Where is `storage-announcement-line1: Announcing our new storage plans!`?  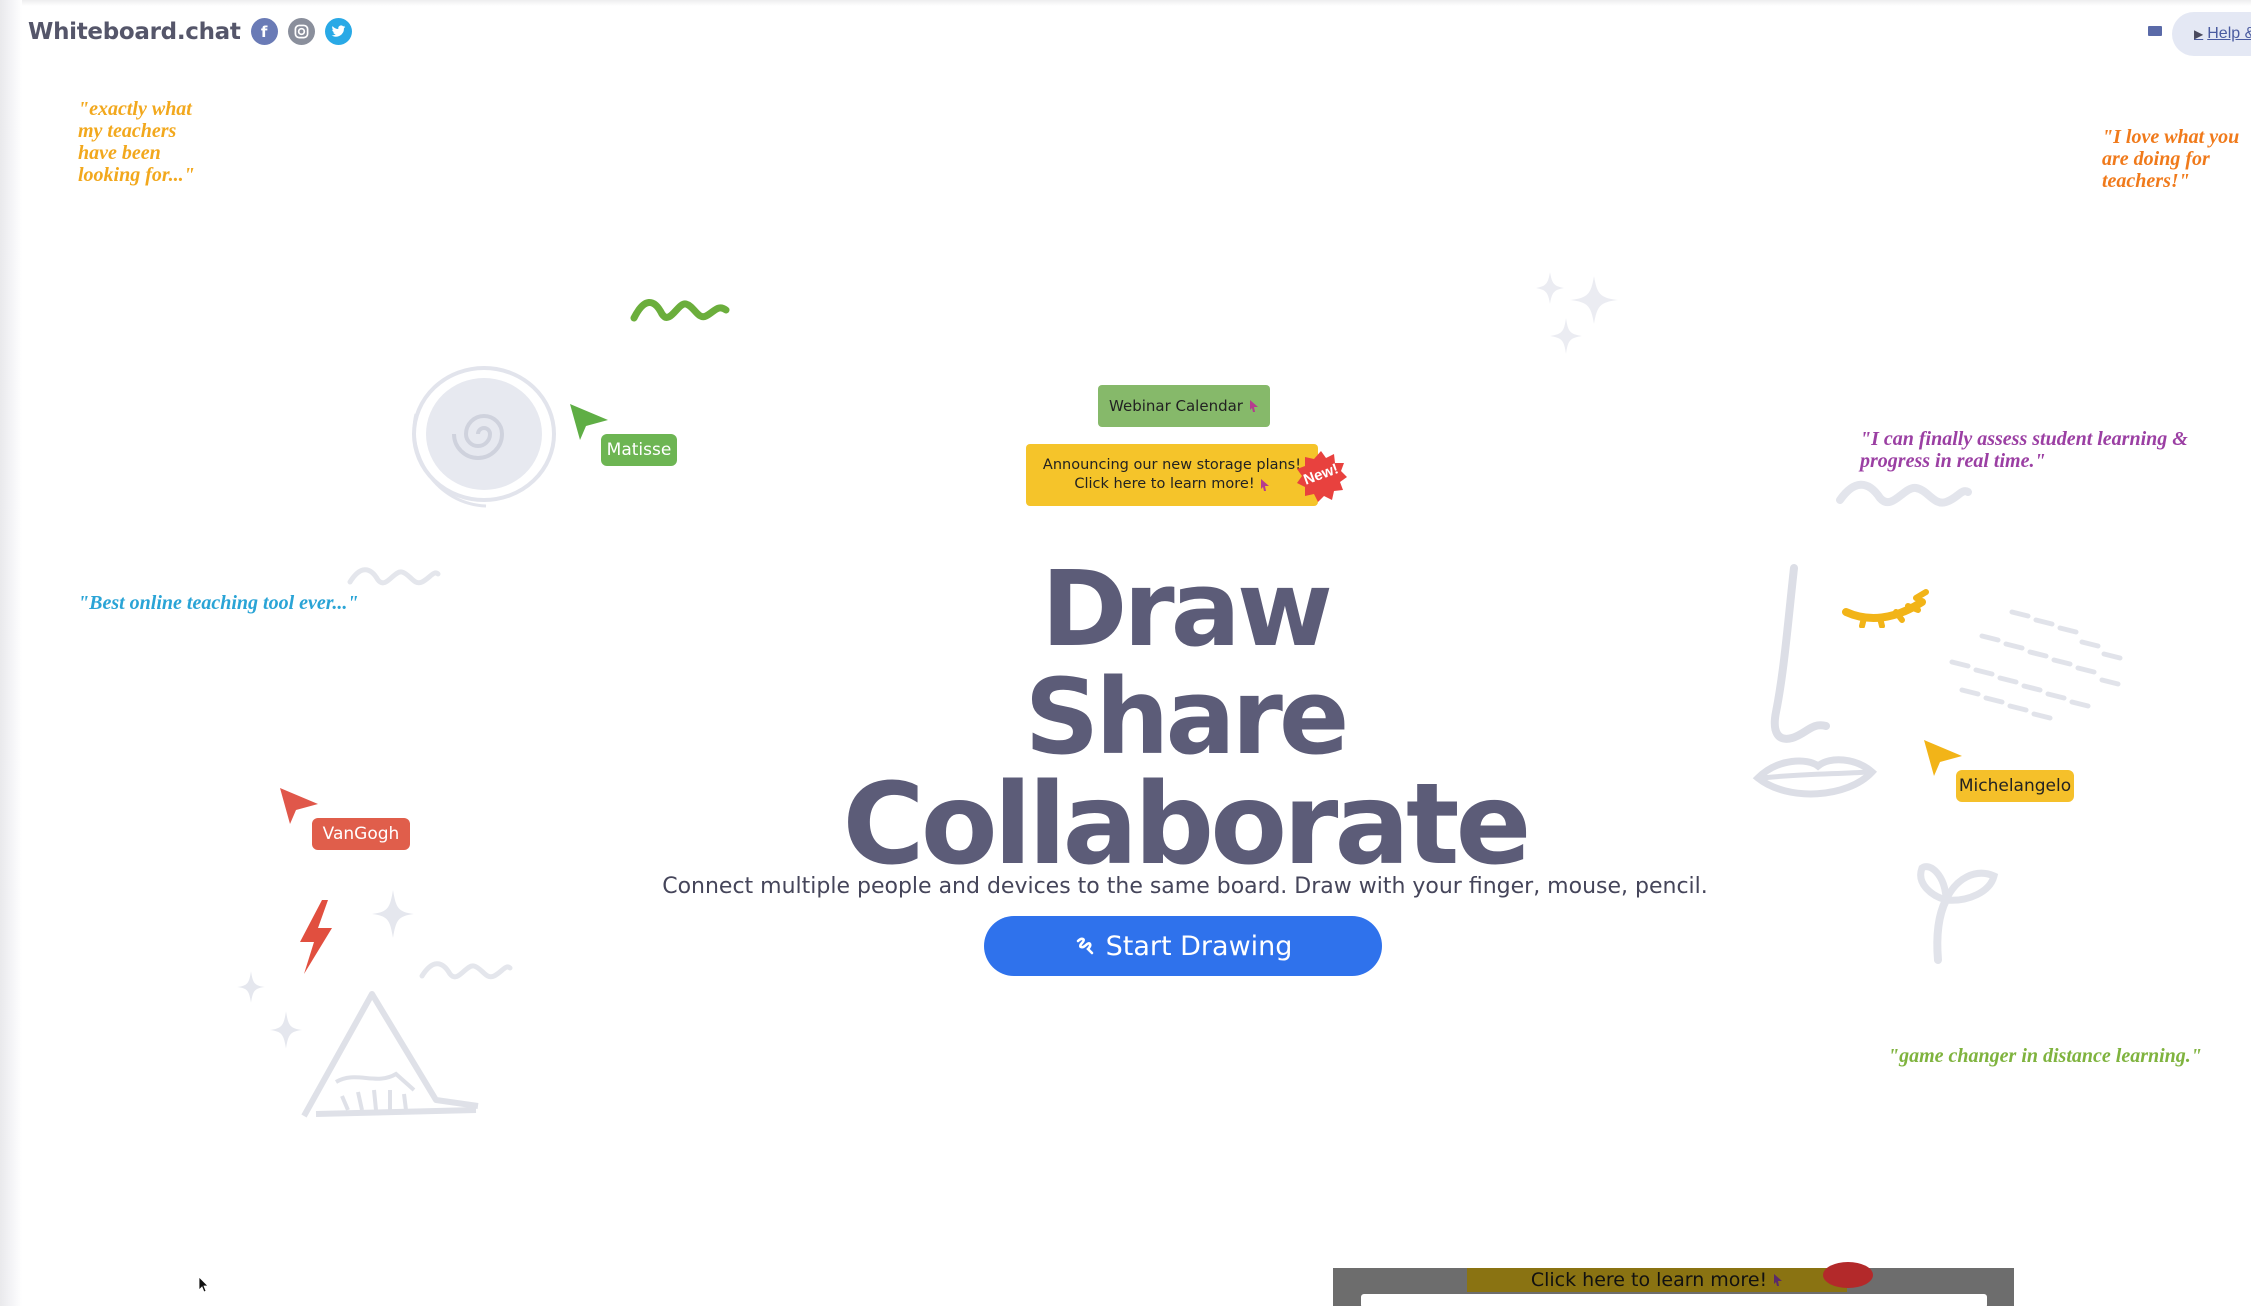
storage-announcement-line1: Announcing our new storage plans! is located at coordinates (1172, 465).